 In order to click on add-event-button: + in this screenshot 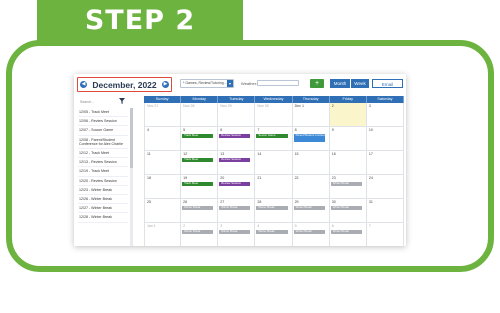, I will do `click(317, 83)`.